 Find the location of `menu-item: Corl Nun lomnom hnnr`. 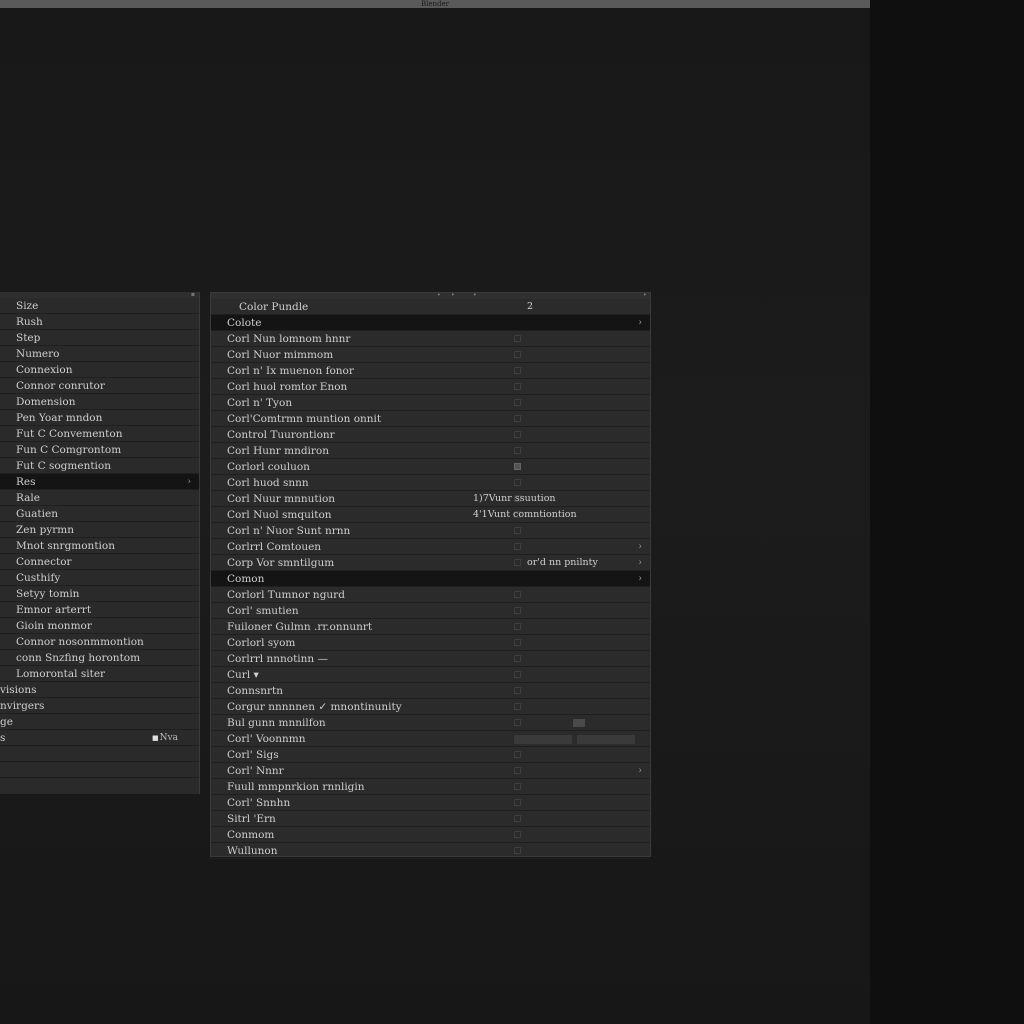

menu-item: Corl Nun lomnom hnnr is located at coordinates (430, 339).